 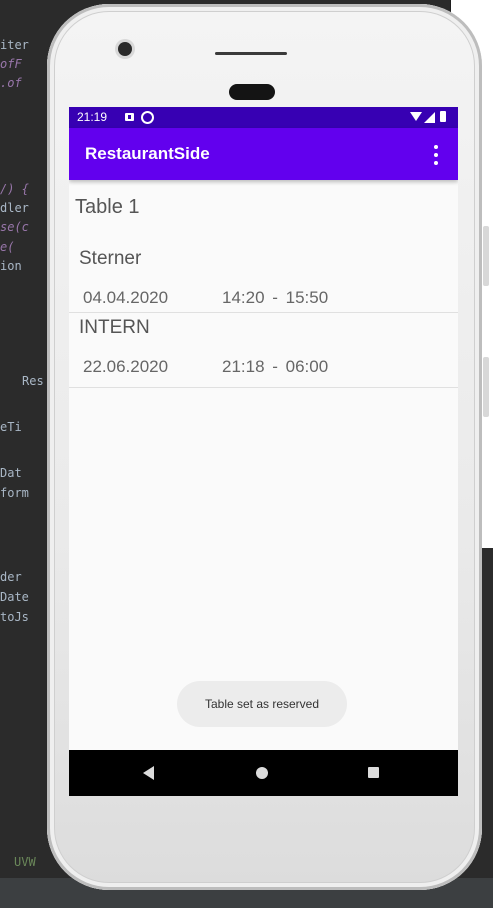 I want to click on recents-icon, so click(x=373, y=772).